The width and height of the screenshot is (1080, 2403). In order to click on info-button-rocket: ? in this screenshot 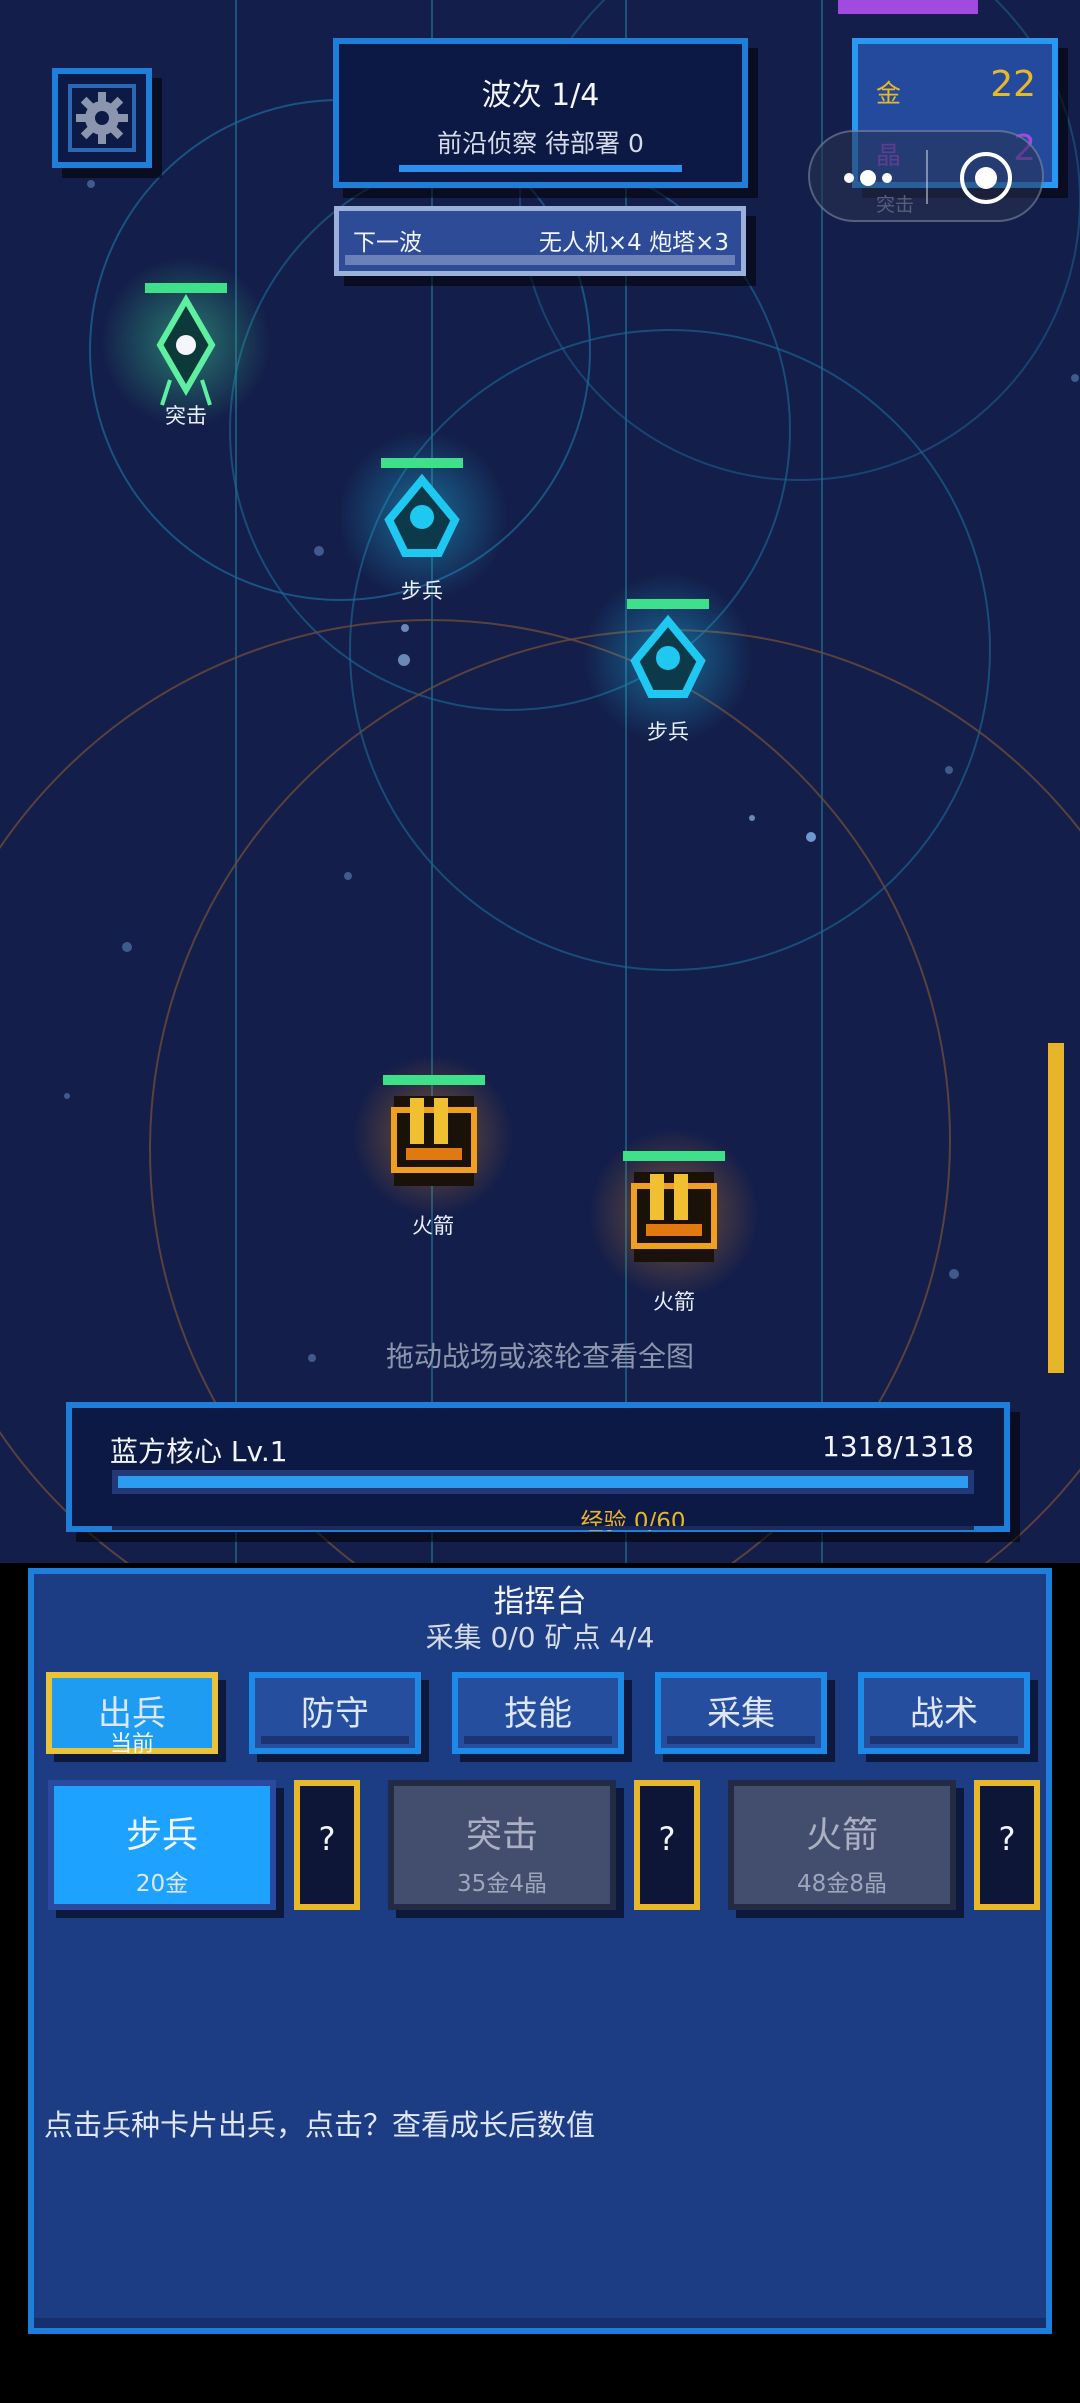, I will do `click(1007, 1845)`.